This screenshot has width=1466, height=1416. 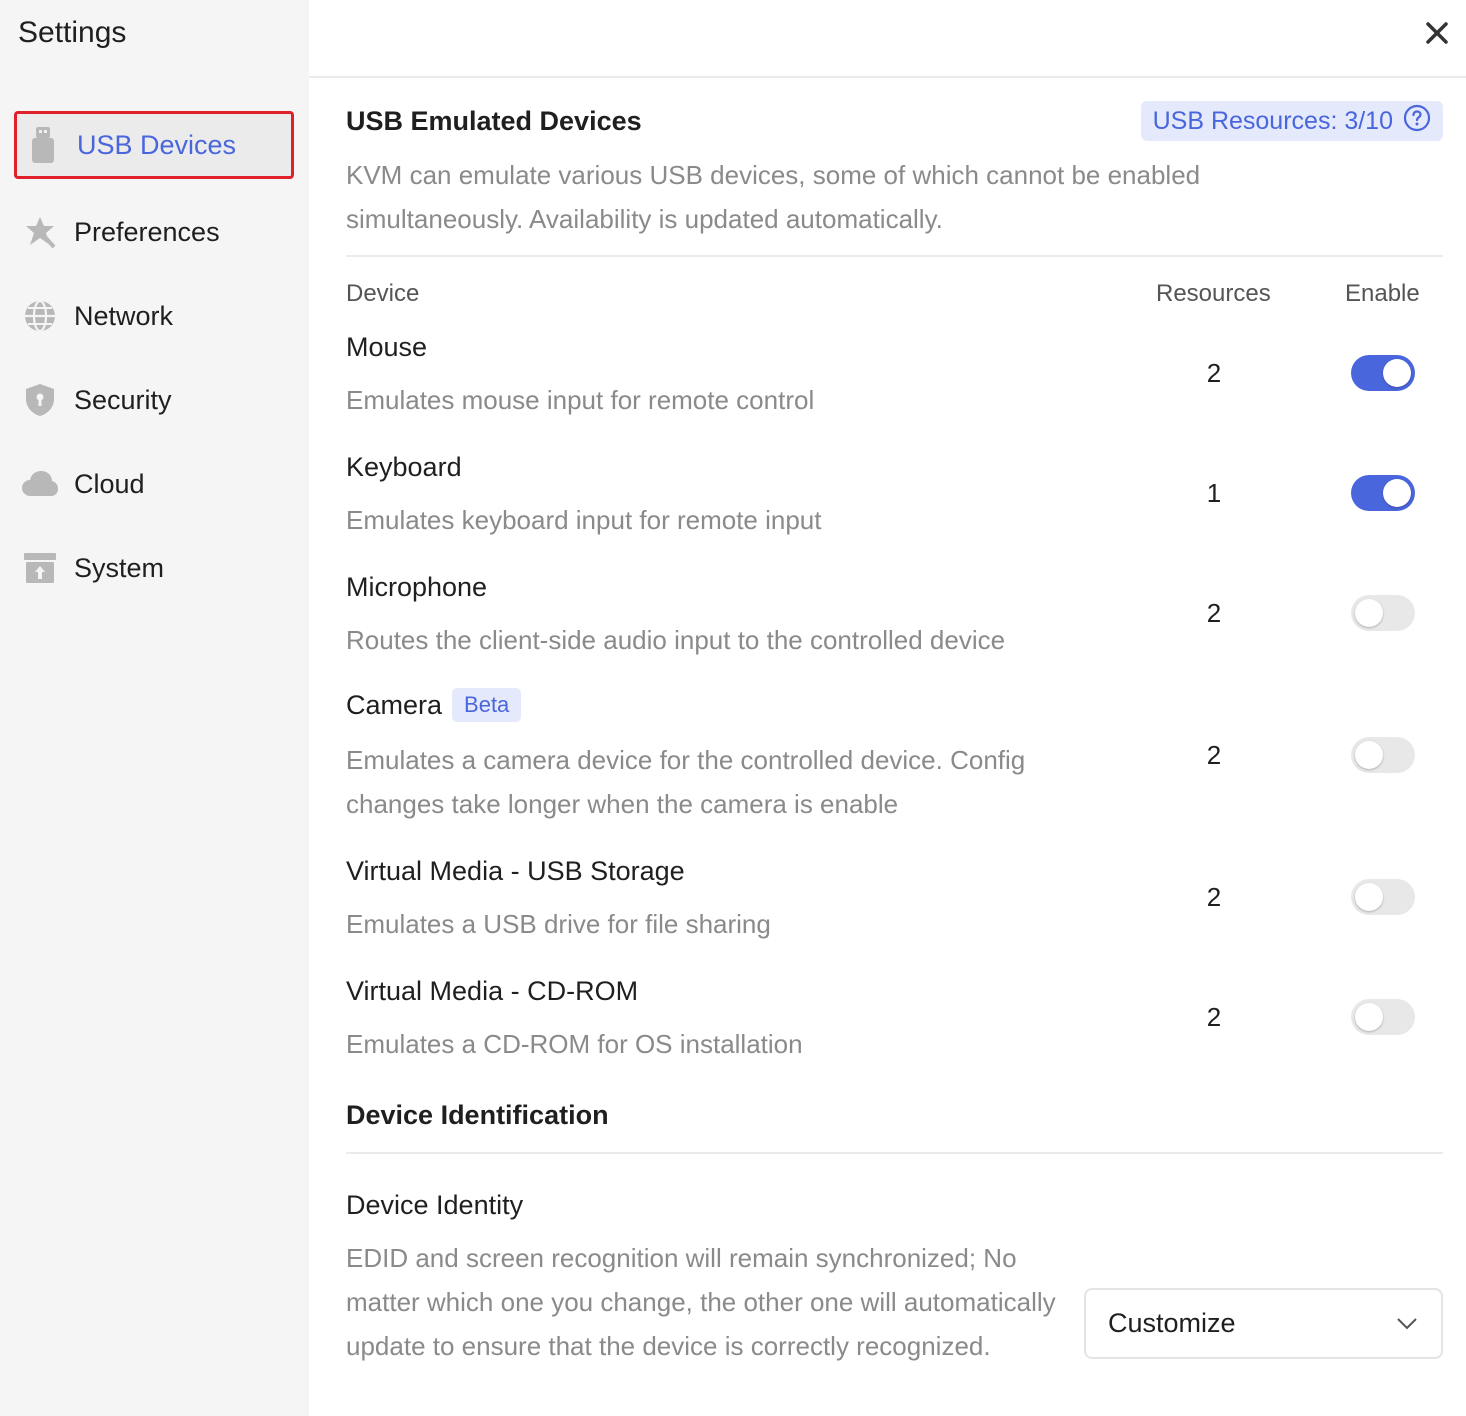 I want to click on device-name-text: Keyboard, so click(x=404, y=467).